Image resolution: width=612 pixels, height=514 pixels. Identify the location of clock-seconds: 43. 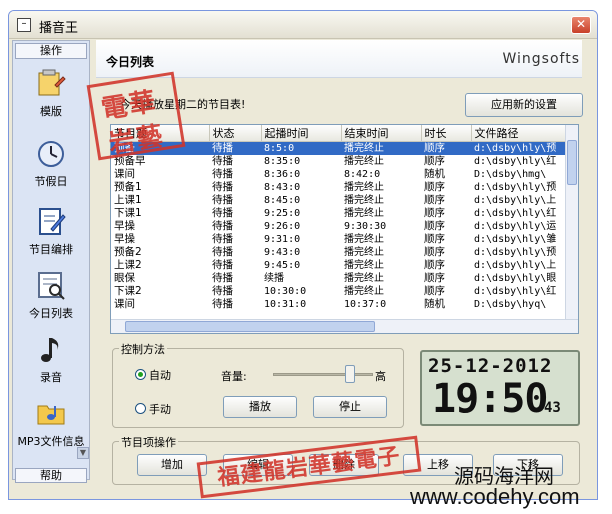
(552, 408).